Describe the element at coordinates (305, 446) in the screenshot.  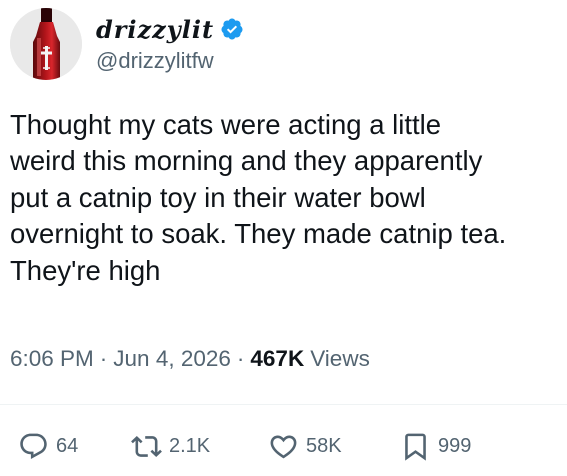
I see `like-button: 58K` at that location.